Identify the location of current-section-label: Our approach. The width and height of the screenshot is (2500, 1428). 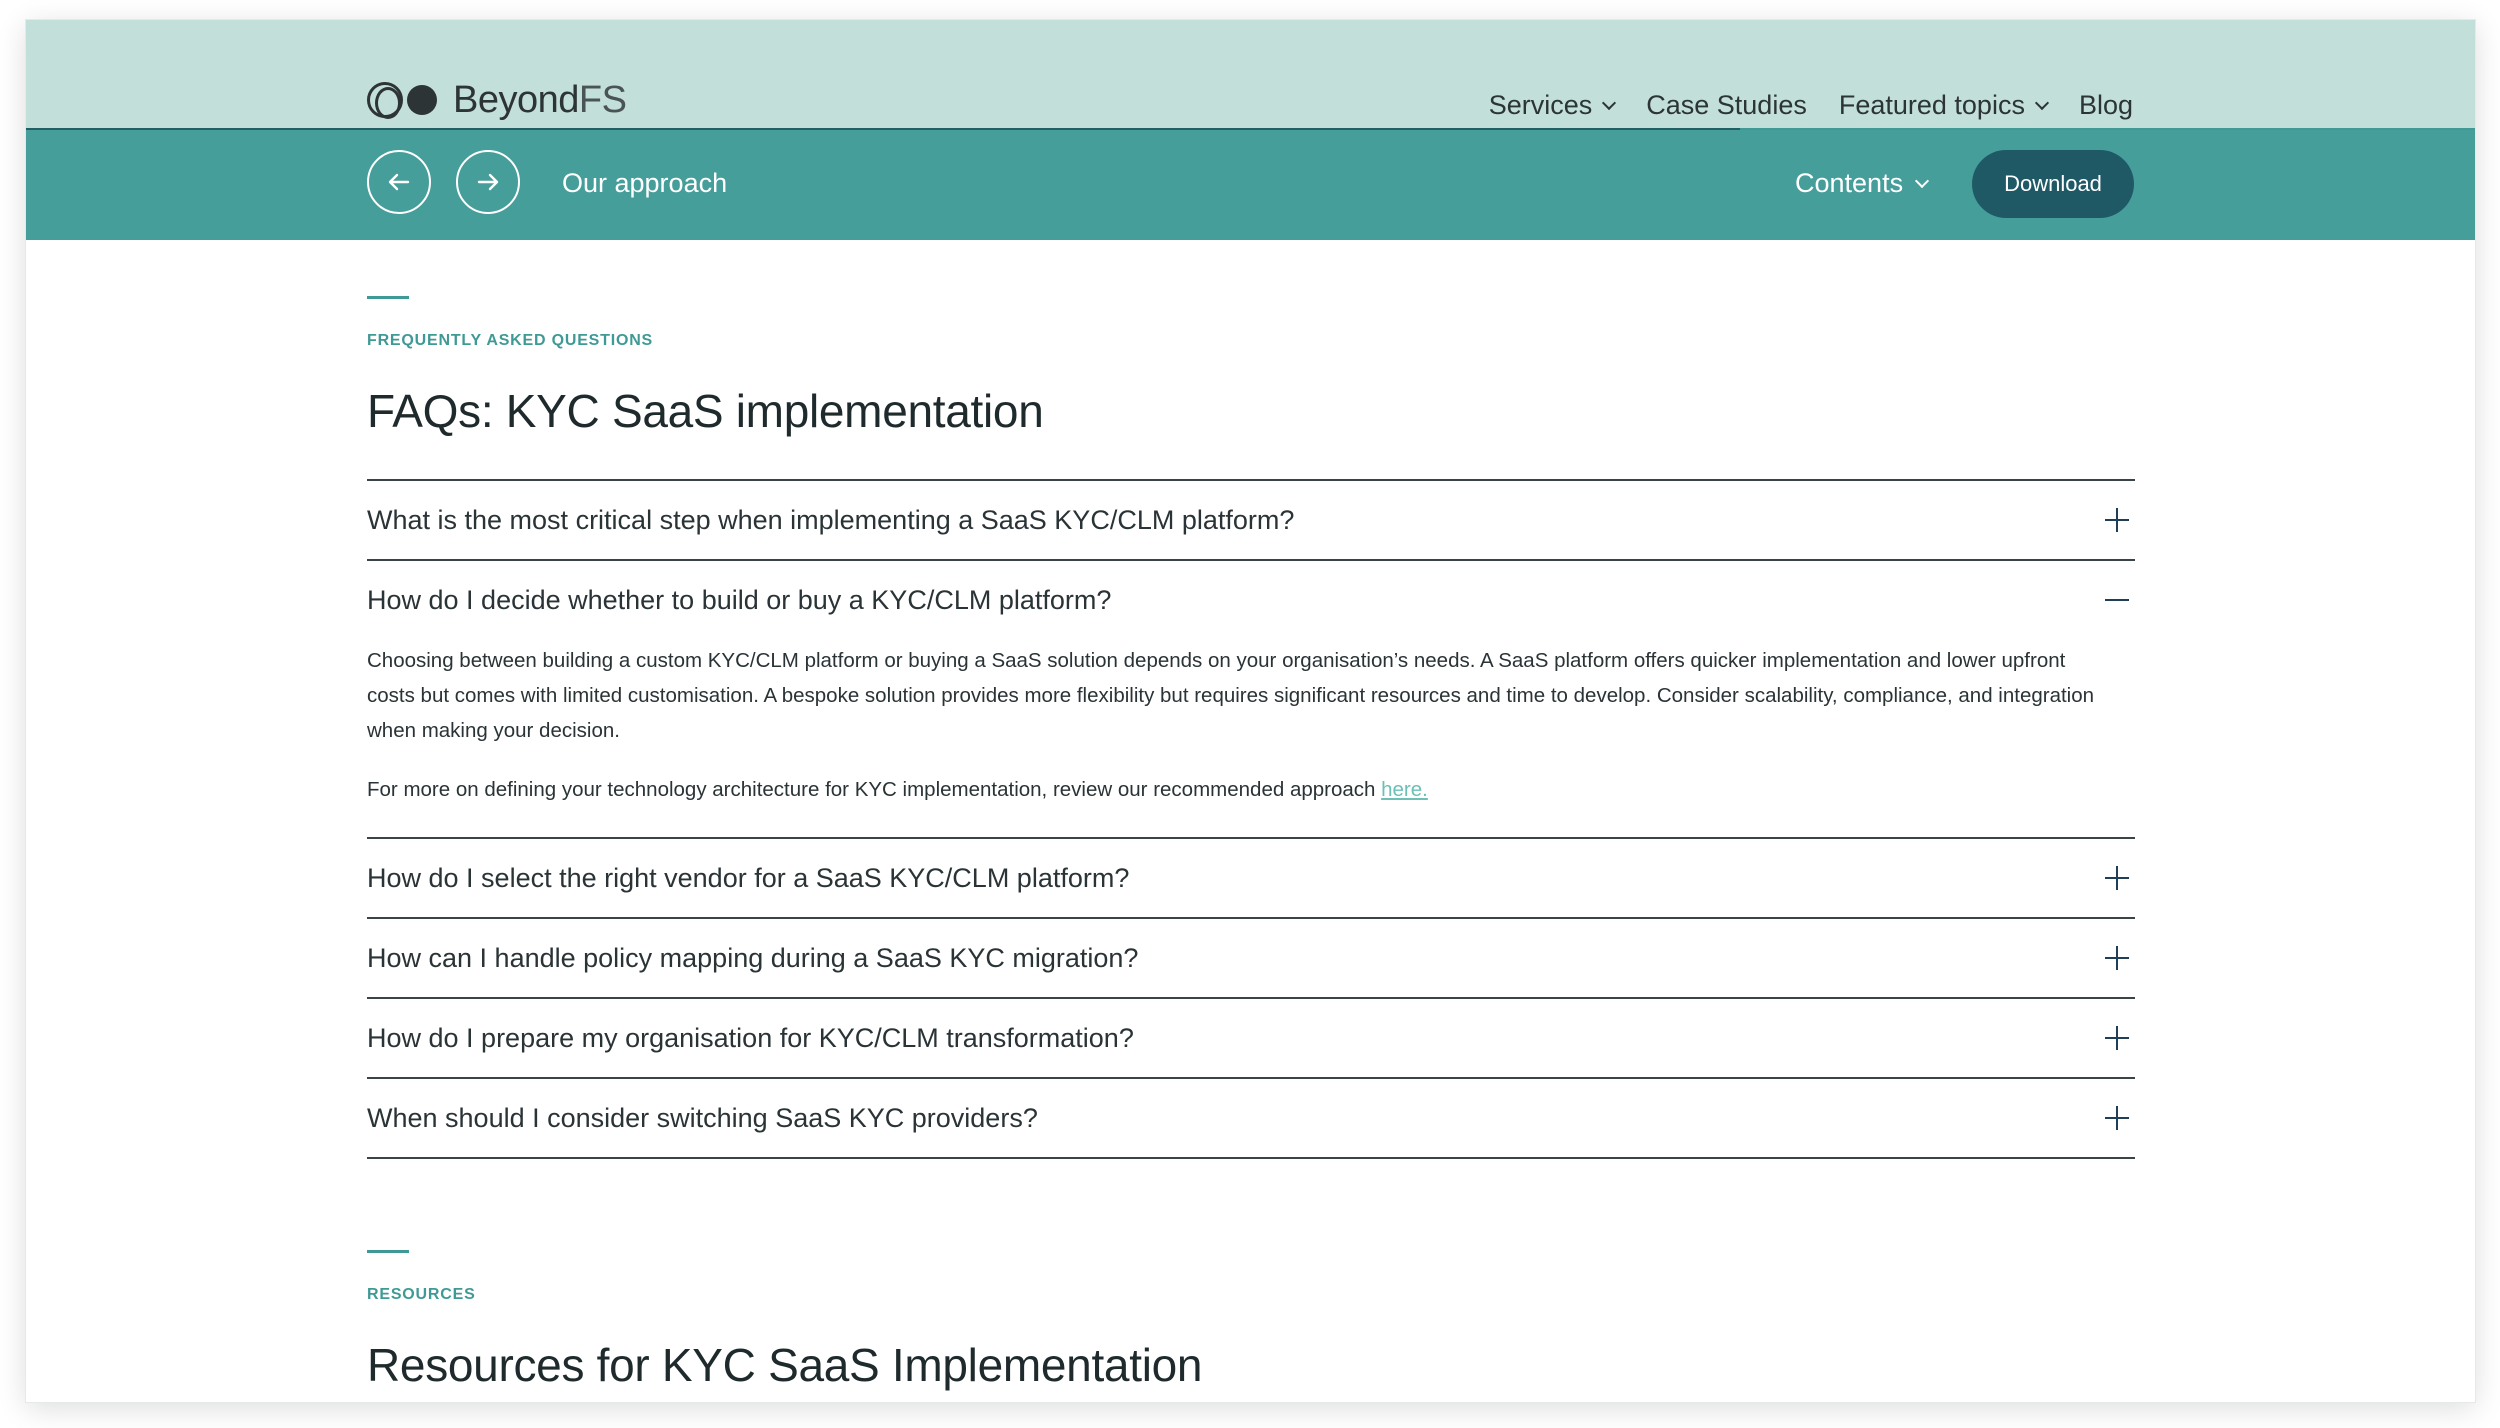
(645, 183).